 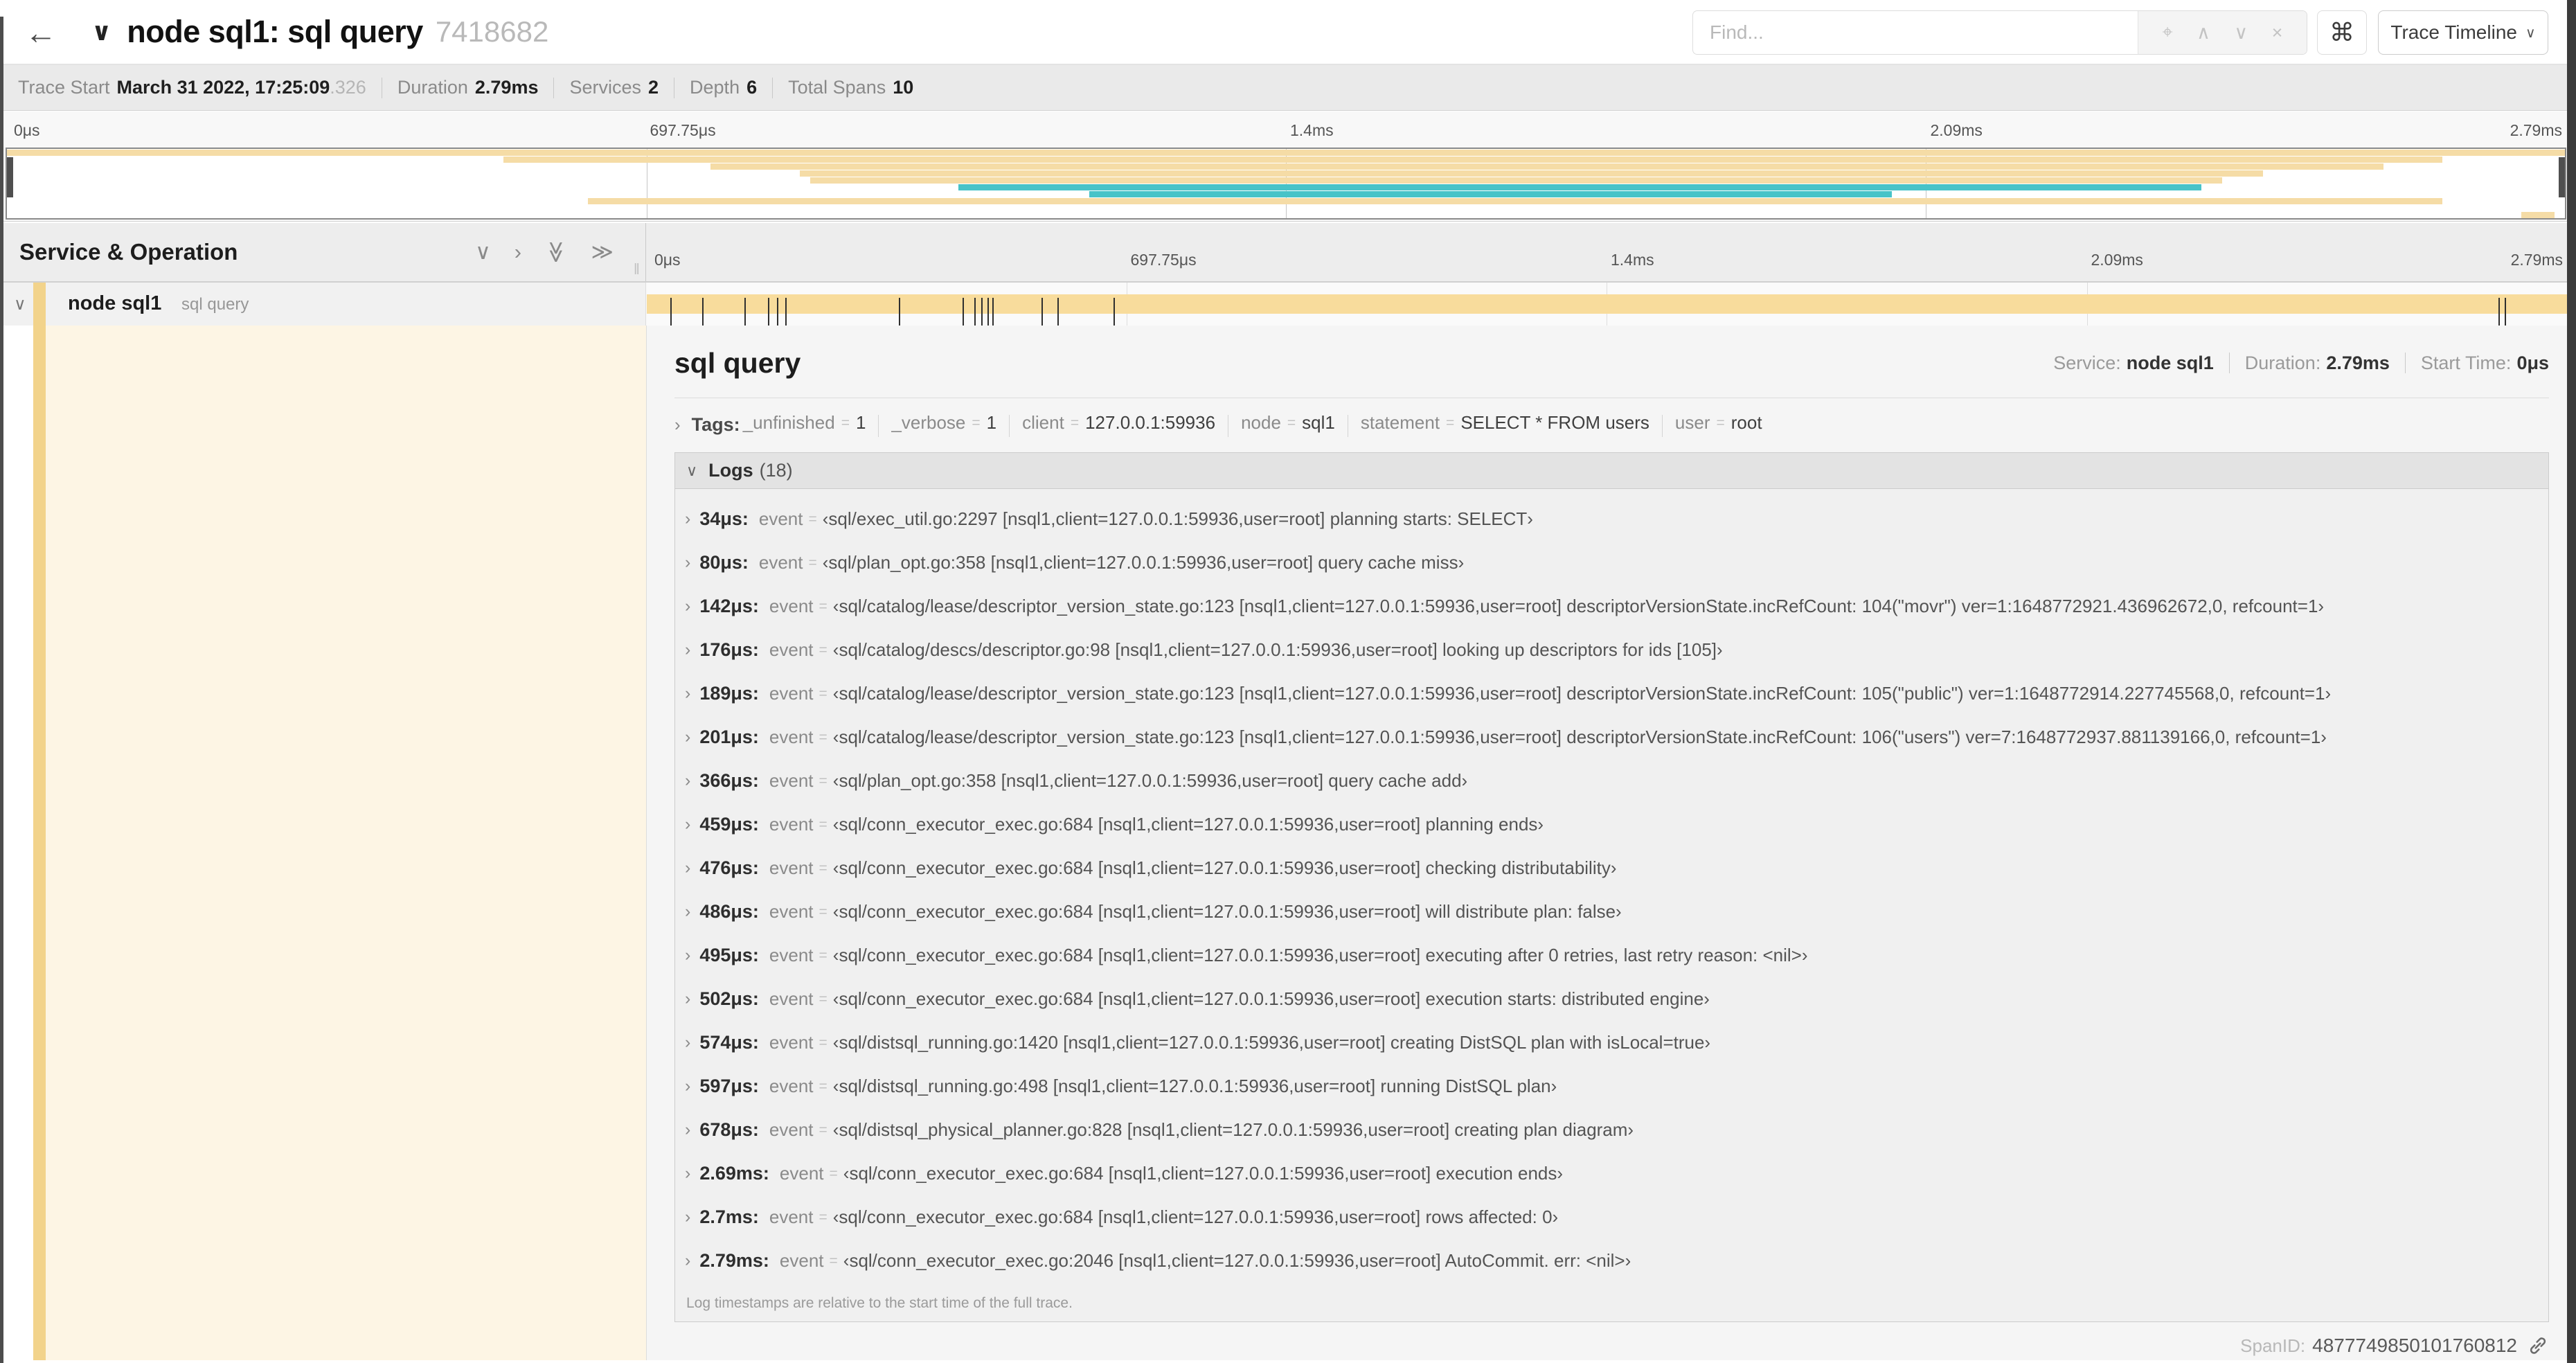 I want to click on window-right-scrollbar, so click(x=2571, y=681).